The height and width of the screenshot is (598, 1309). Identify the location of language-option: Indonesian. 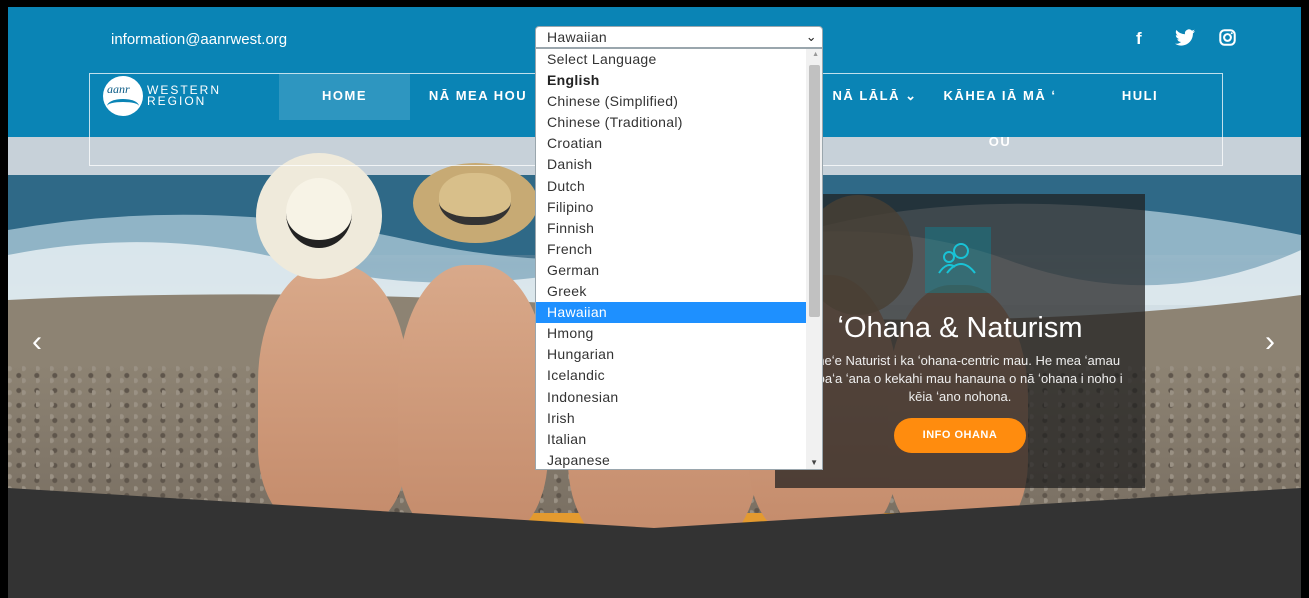
(671, 397).